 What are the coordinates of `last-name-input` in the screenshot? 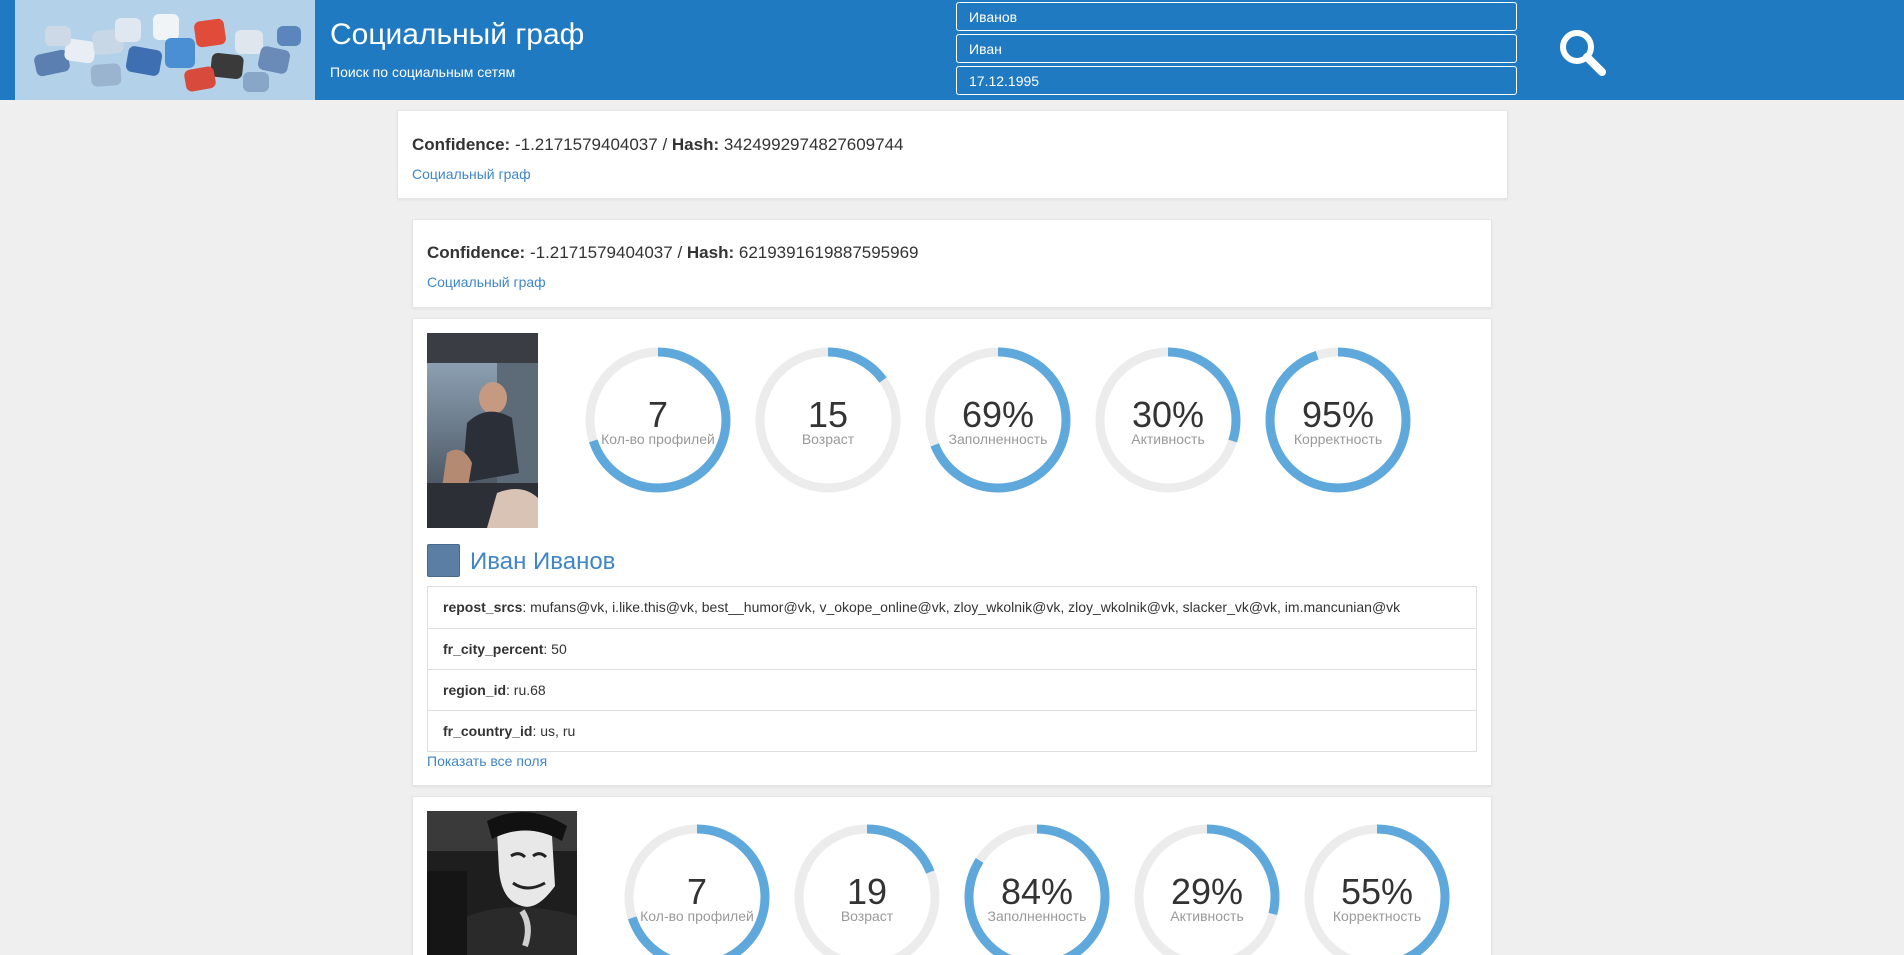 It's located at (1236, 16).